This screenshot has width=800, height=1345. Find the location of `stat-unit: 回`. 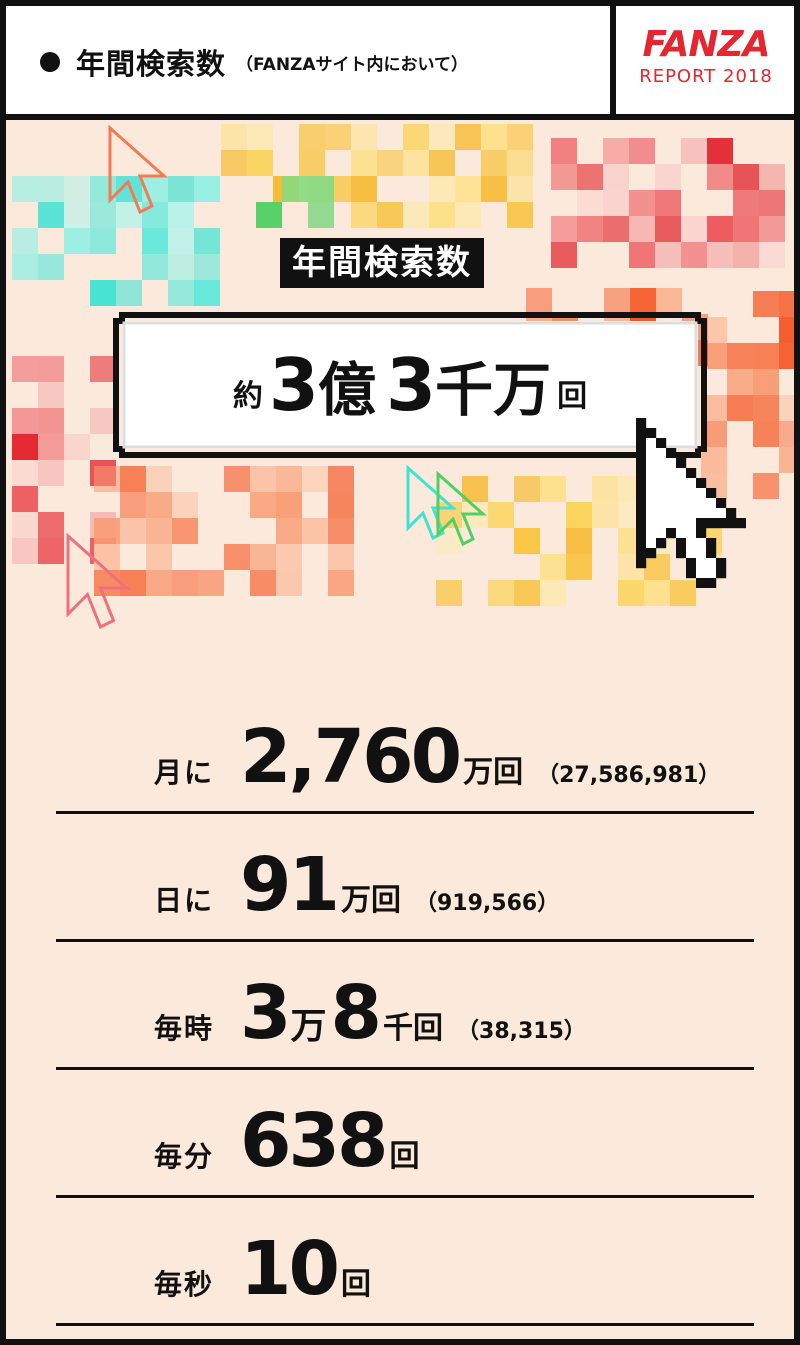

stat-unit: 回 is located at coordinates (404, 1156).